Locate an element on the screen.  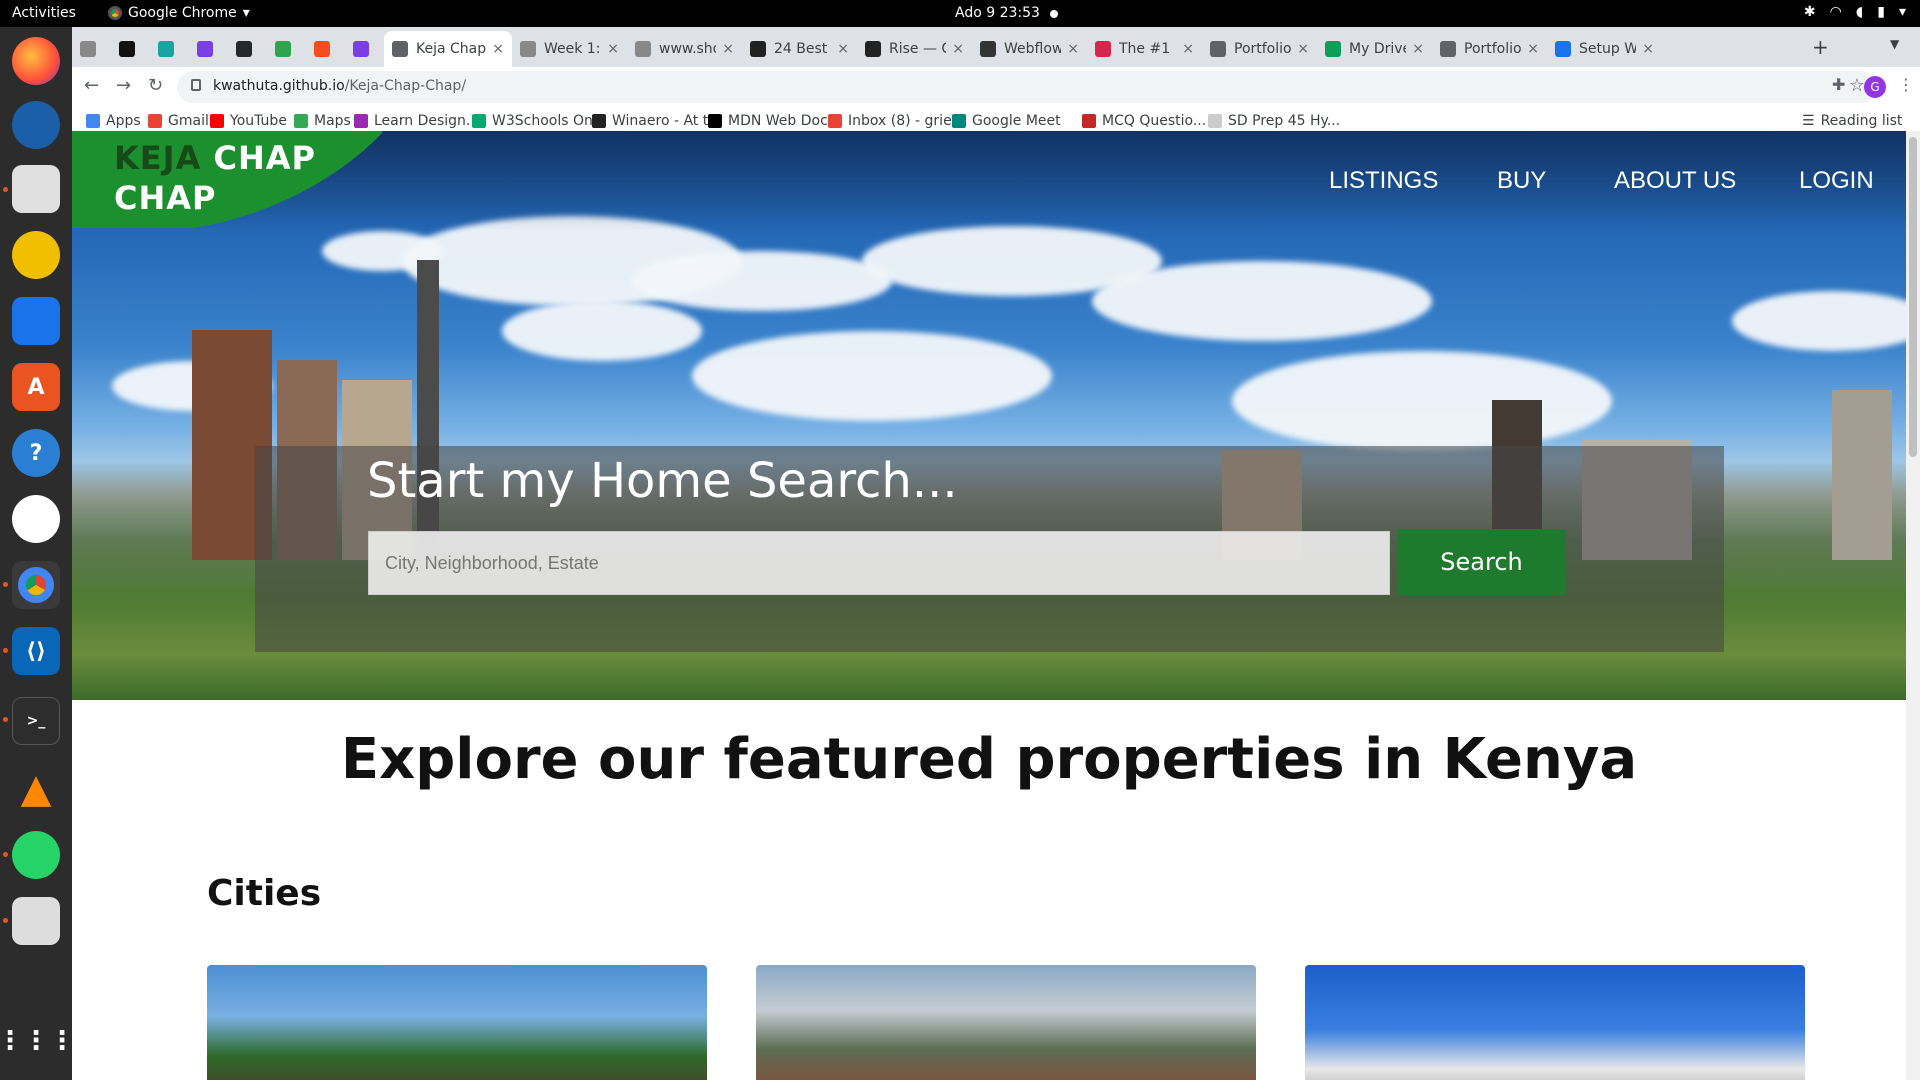
help-icon: ? is located at coordinates (36, 453).